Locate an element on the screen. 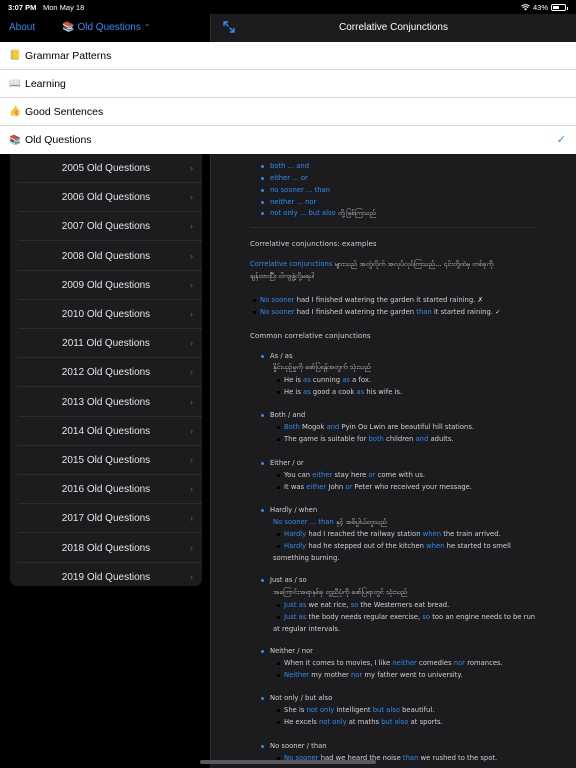 The height and width of the screenshot is (768, 576). list-item: 2007 Old Questions › is located at coordinates (106, 227).